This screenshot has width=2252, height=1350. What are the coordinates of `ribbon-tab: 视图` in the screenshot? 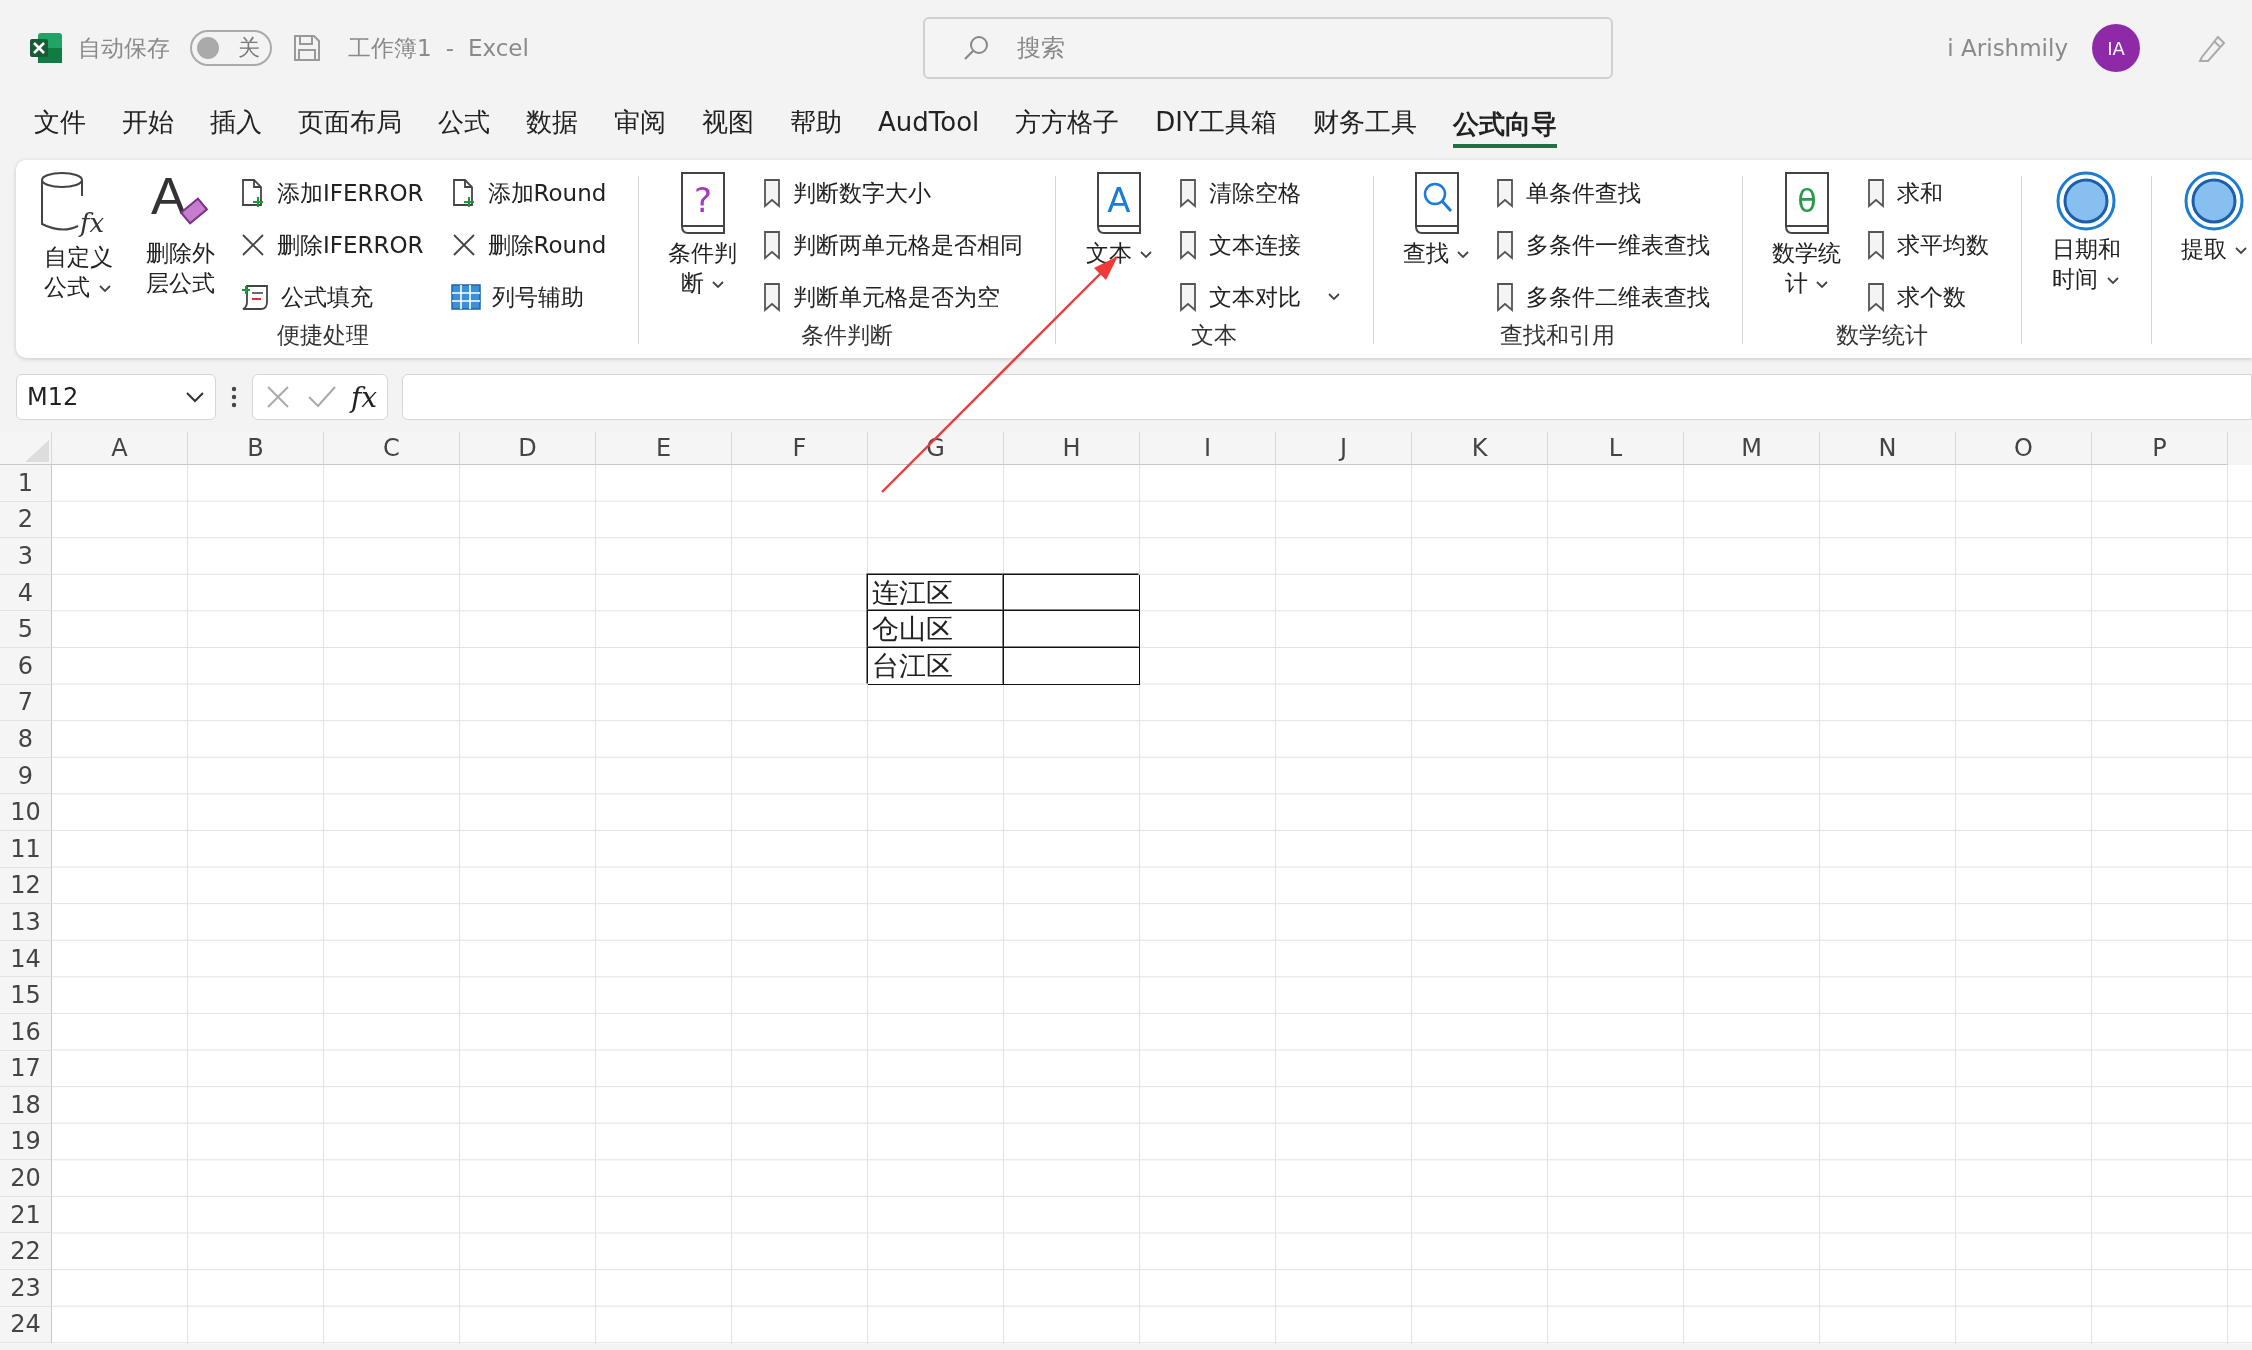 It's located at (728, 120).